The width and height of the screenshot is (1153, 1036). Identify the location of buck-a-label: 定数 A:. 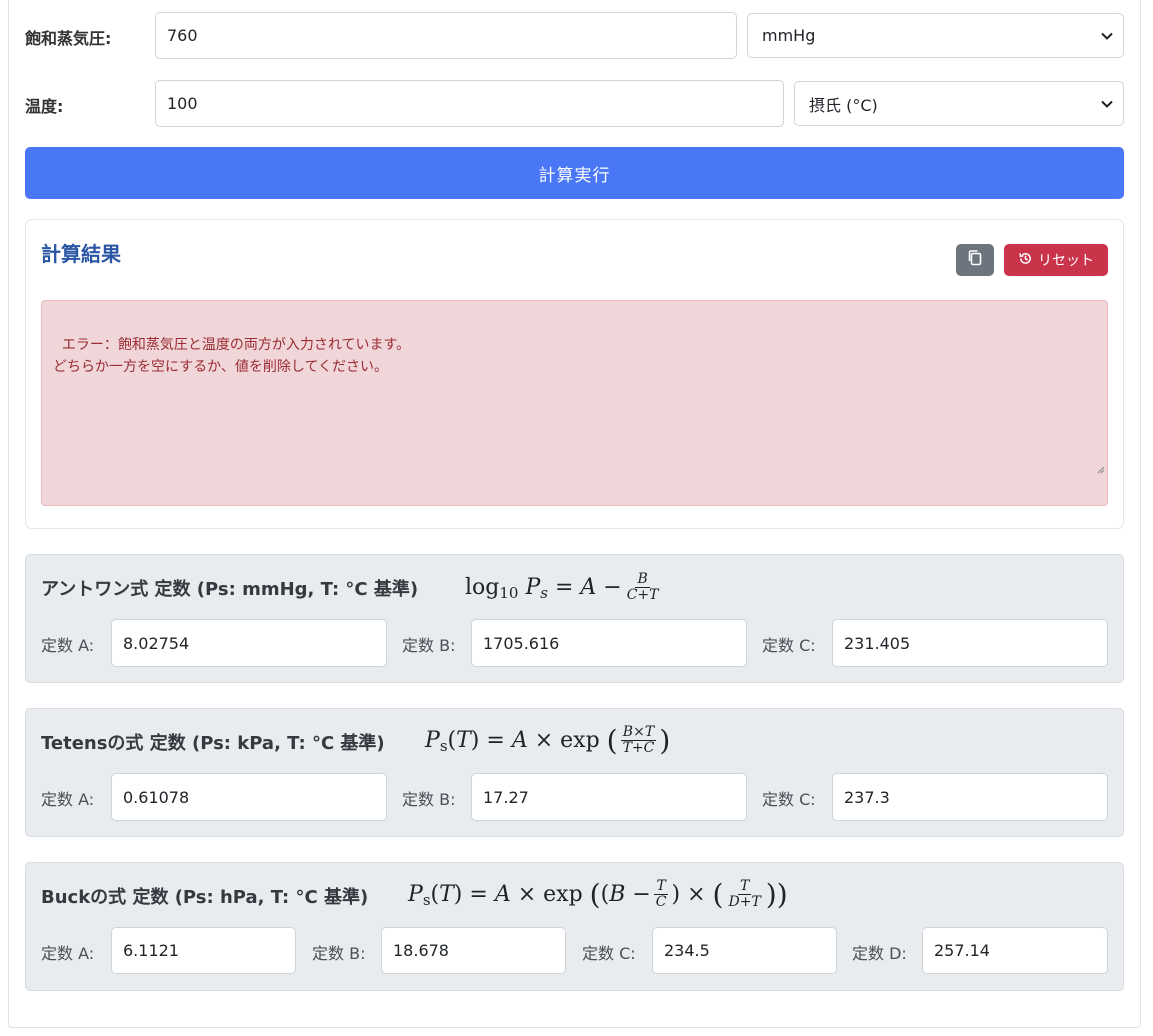
(68, 953).